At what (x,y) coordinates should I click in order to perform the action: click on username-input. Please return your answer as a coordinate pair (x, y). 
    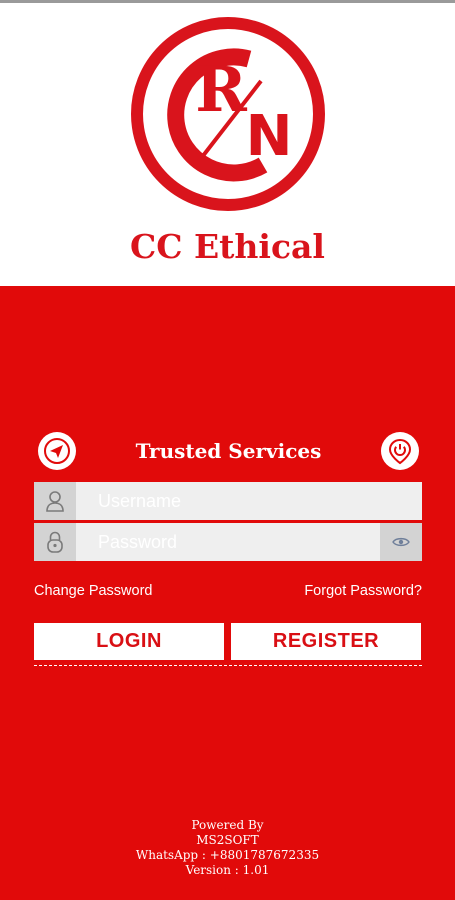
    Looking at the image, I should click on (243, 501).